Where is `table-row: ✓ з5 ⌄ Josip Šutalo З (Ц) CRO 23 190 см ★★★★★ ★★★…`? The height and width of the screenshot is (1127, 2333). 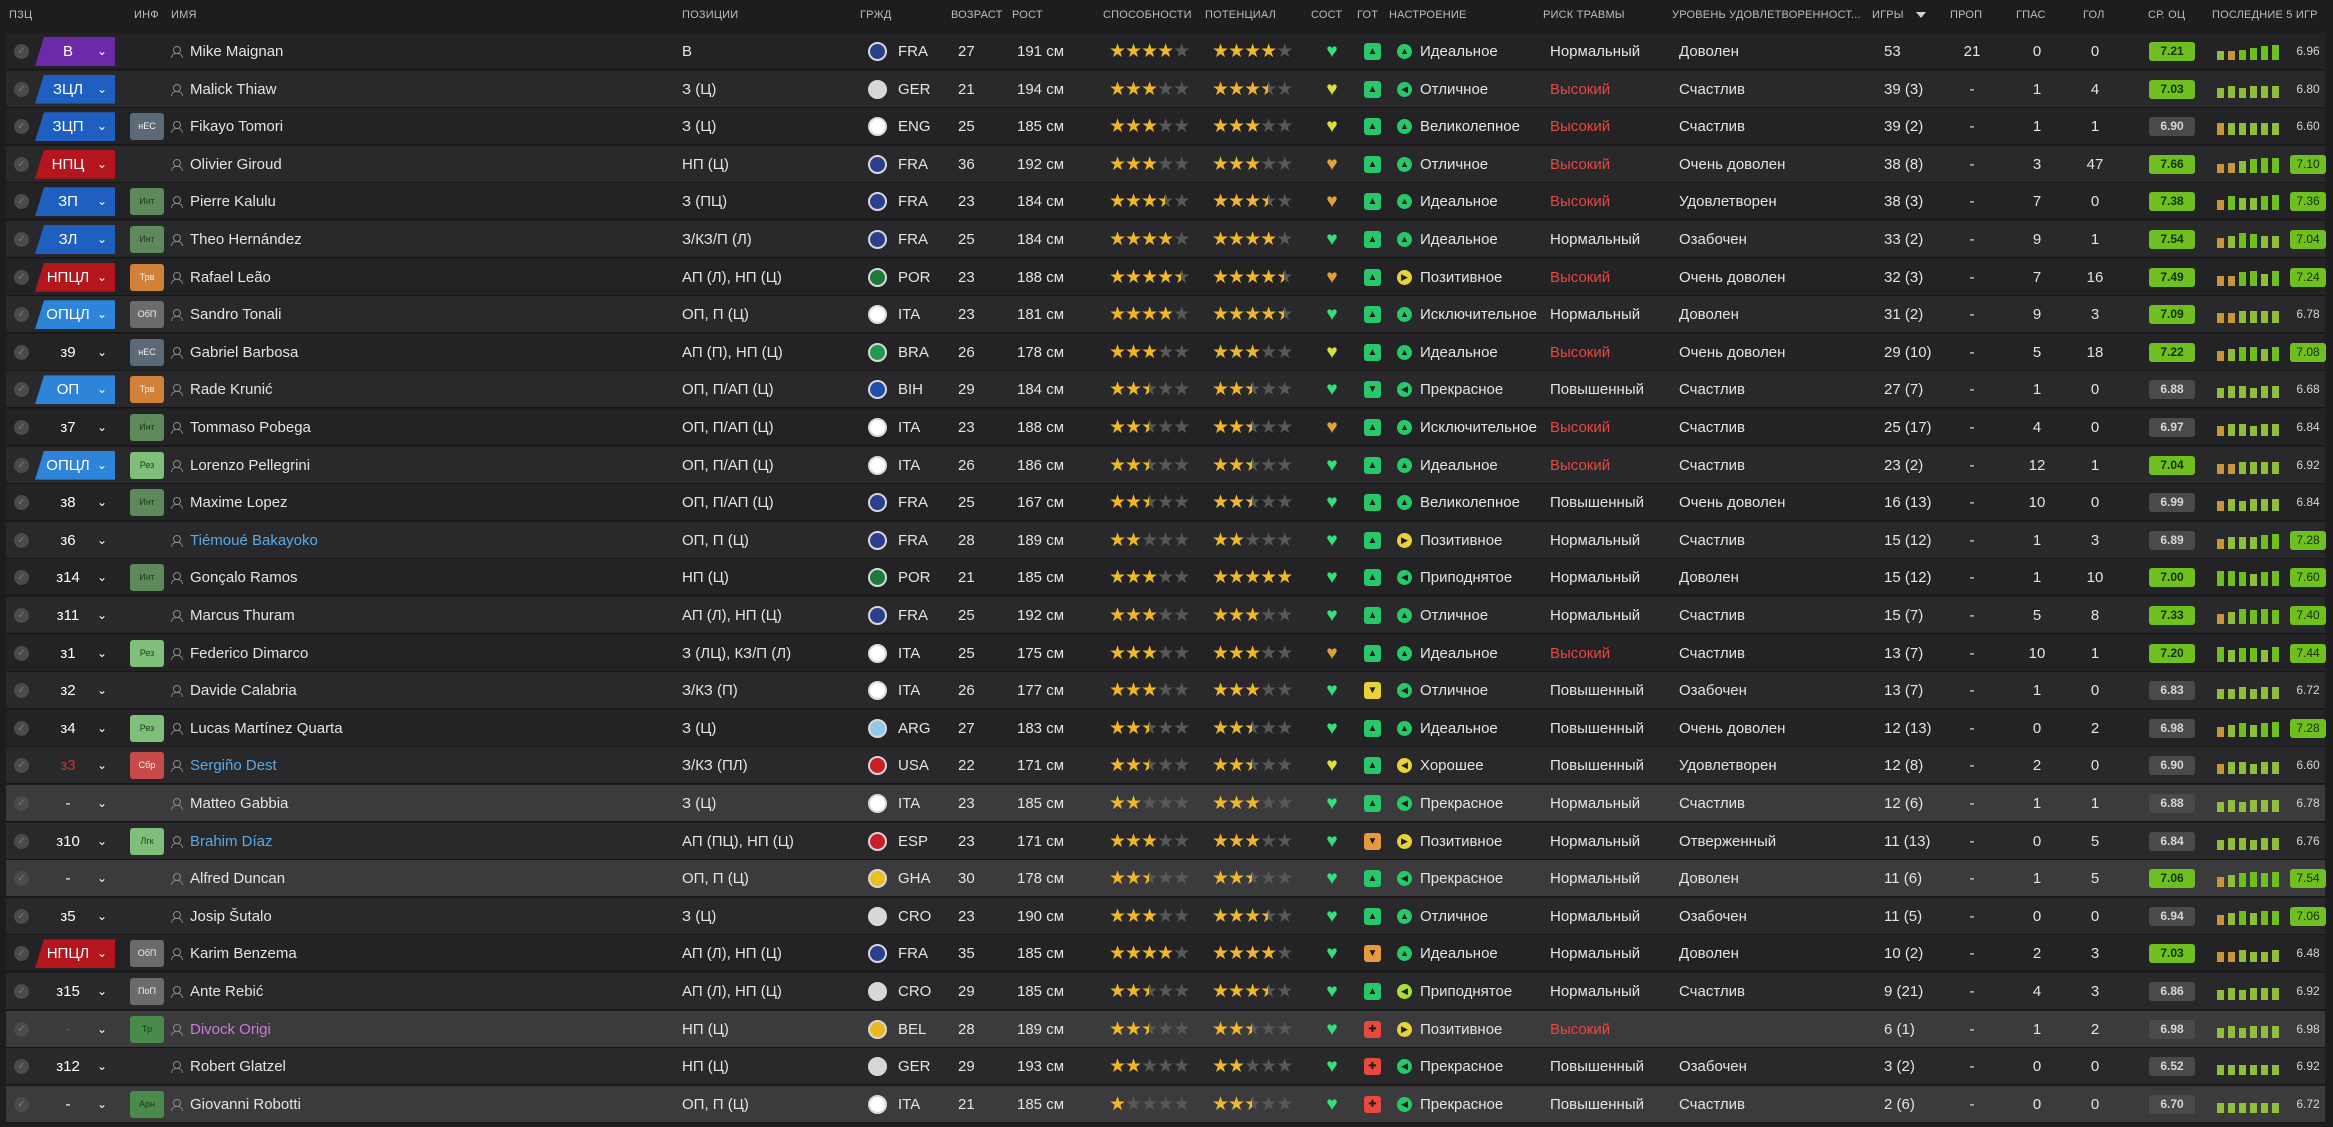 table-row: ✓ з5 ⌄ Josip Šutalo З (Ц) CRO 23 190 см ★★★★★ ★★★… is located at coordinates (1166, 916).